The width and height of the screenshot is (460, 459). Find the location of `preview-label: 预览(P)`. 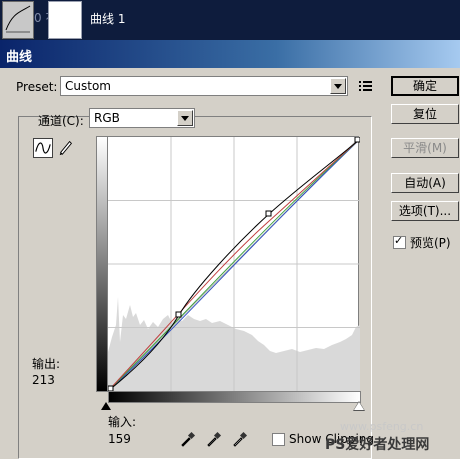

preview-label: 预览(P) is located at coordinates (430, 243).